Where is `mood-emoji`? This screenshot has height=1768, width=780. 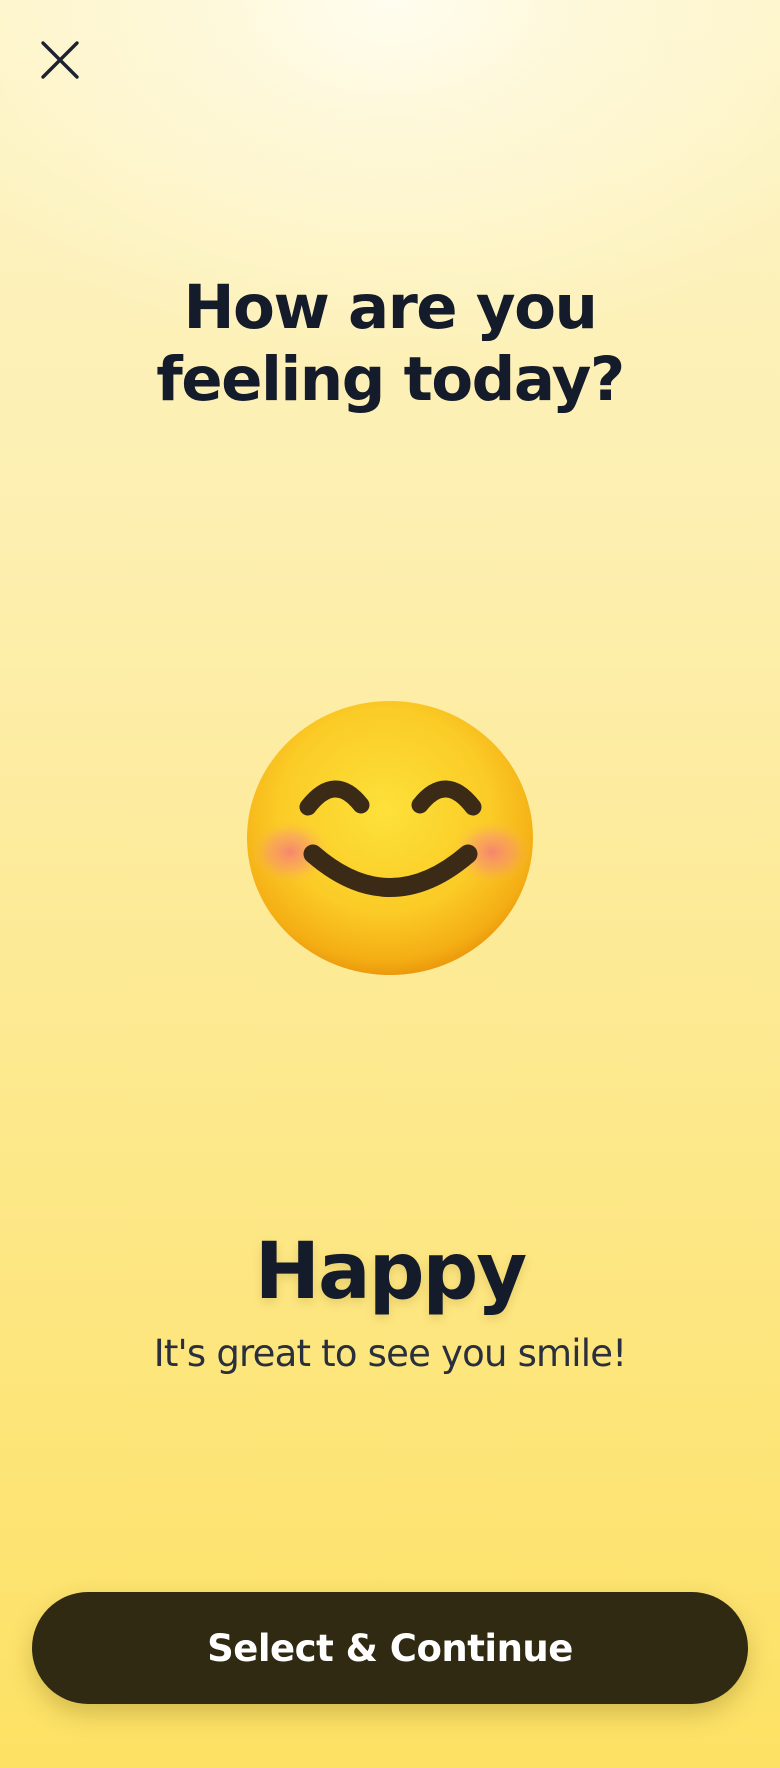 mood-emoji is located at coordinates (390, 838).